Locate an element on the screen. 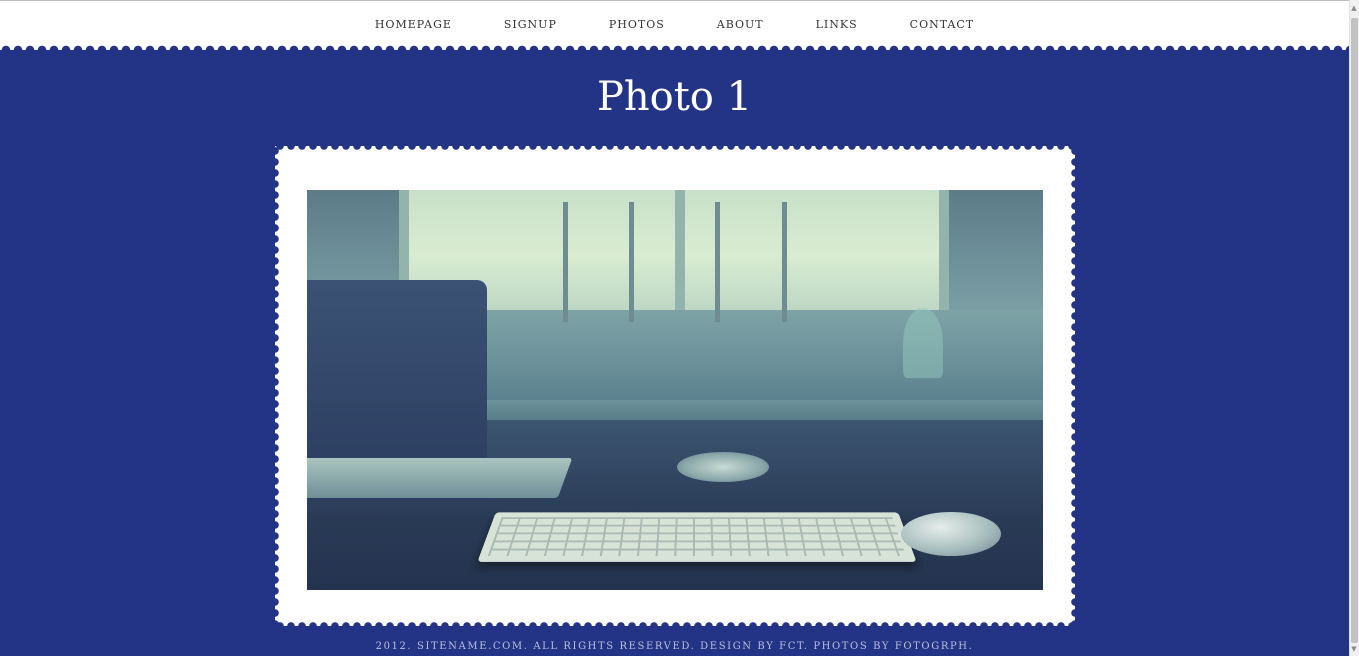 This screenshot has width=1359, height=656. nav-item-links: LINKS is located at coordinates (837, 24).